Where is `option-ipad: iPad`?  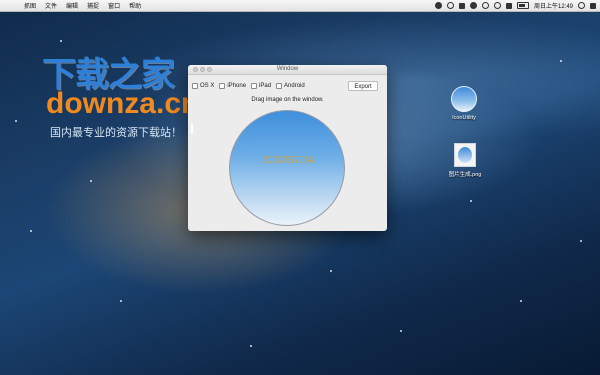 option-ipad: iPad is located at coordinates (261, 86).